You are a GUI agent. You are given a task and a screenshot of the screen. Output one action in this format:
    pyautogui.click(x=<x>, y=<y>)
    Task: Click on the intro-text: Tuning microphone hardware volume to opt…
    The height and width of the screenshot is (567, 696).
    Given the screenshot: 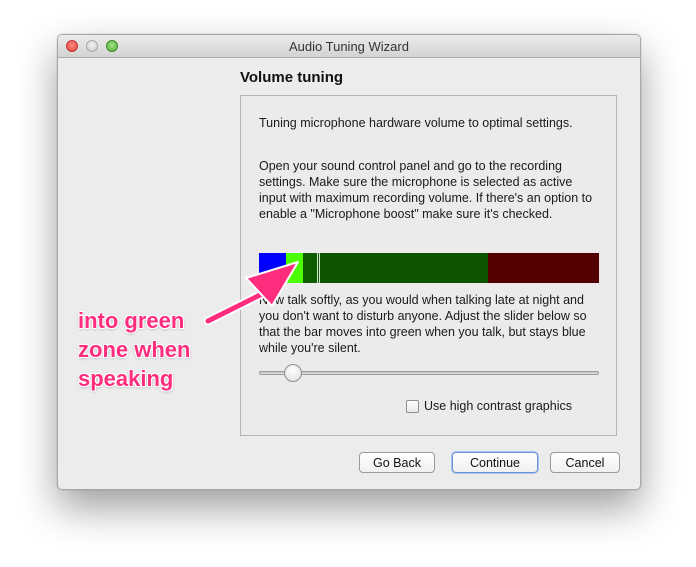 What is the action you would take?
    pyautogui.click(x=416, y=123)
    